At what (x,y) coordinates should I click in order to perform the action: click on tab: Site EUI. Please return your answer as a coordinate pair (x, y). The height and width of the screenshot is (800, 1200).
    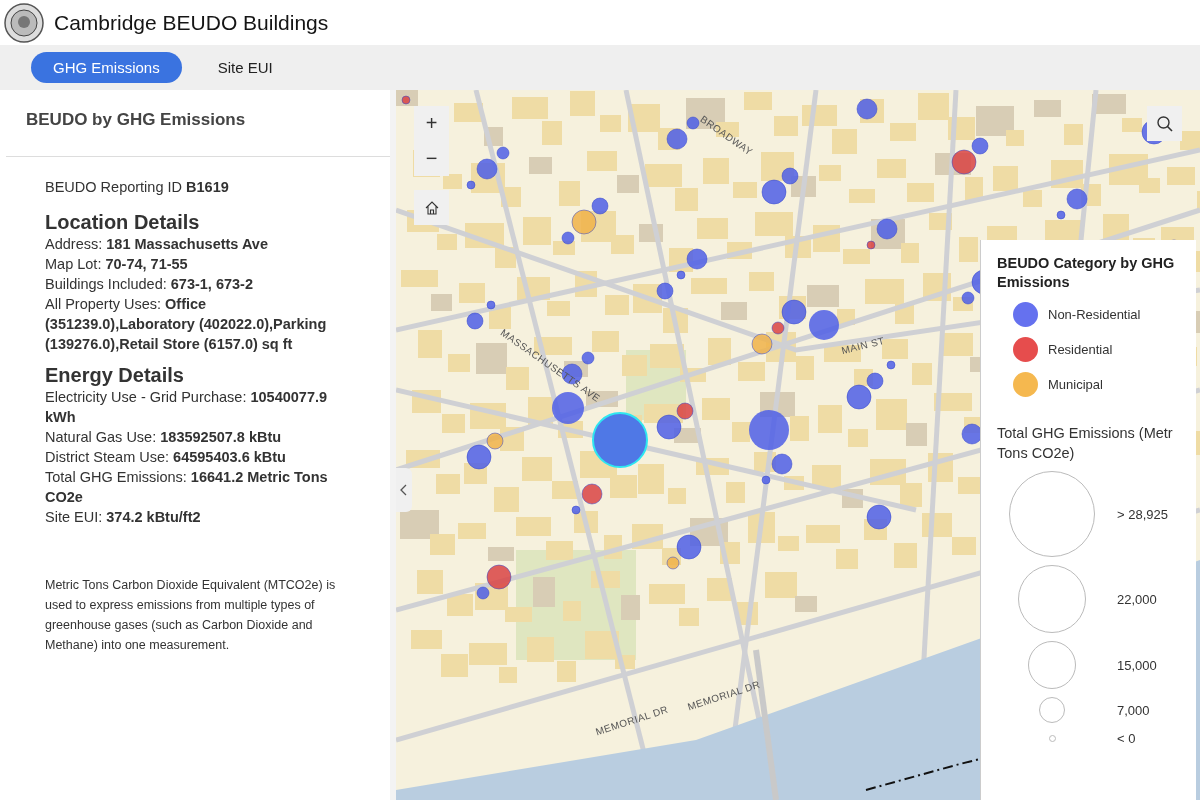
    Looking at the image, I should click on (245, 67).